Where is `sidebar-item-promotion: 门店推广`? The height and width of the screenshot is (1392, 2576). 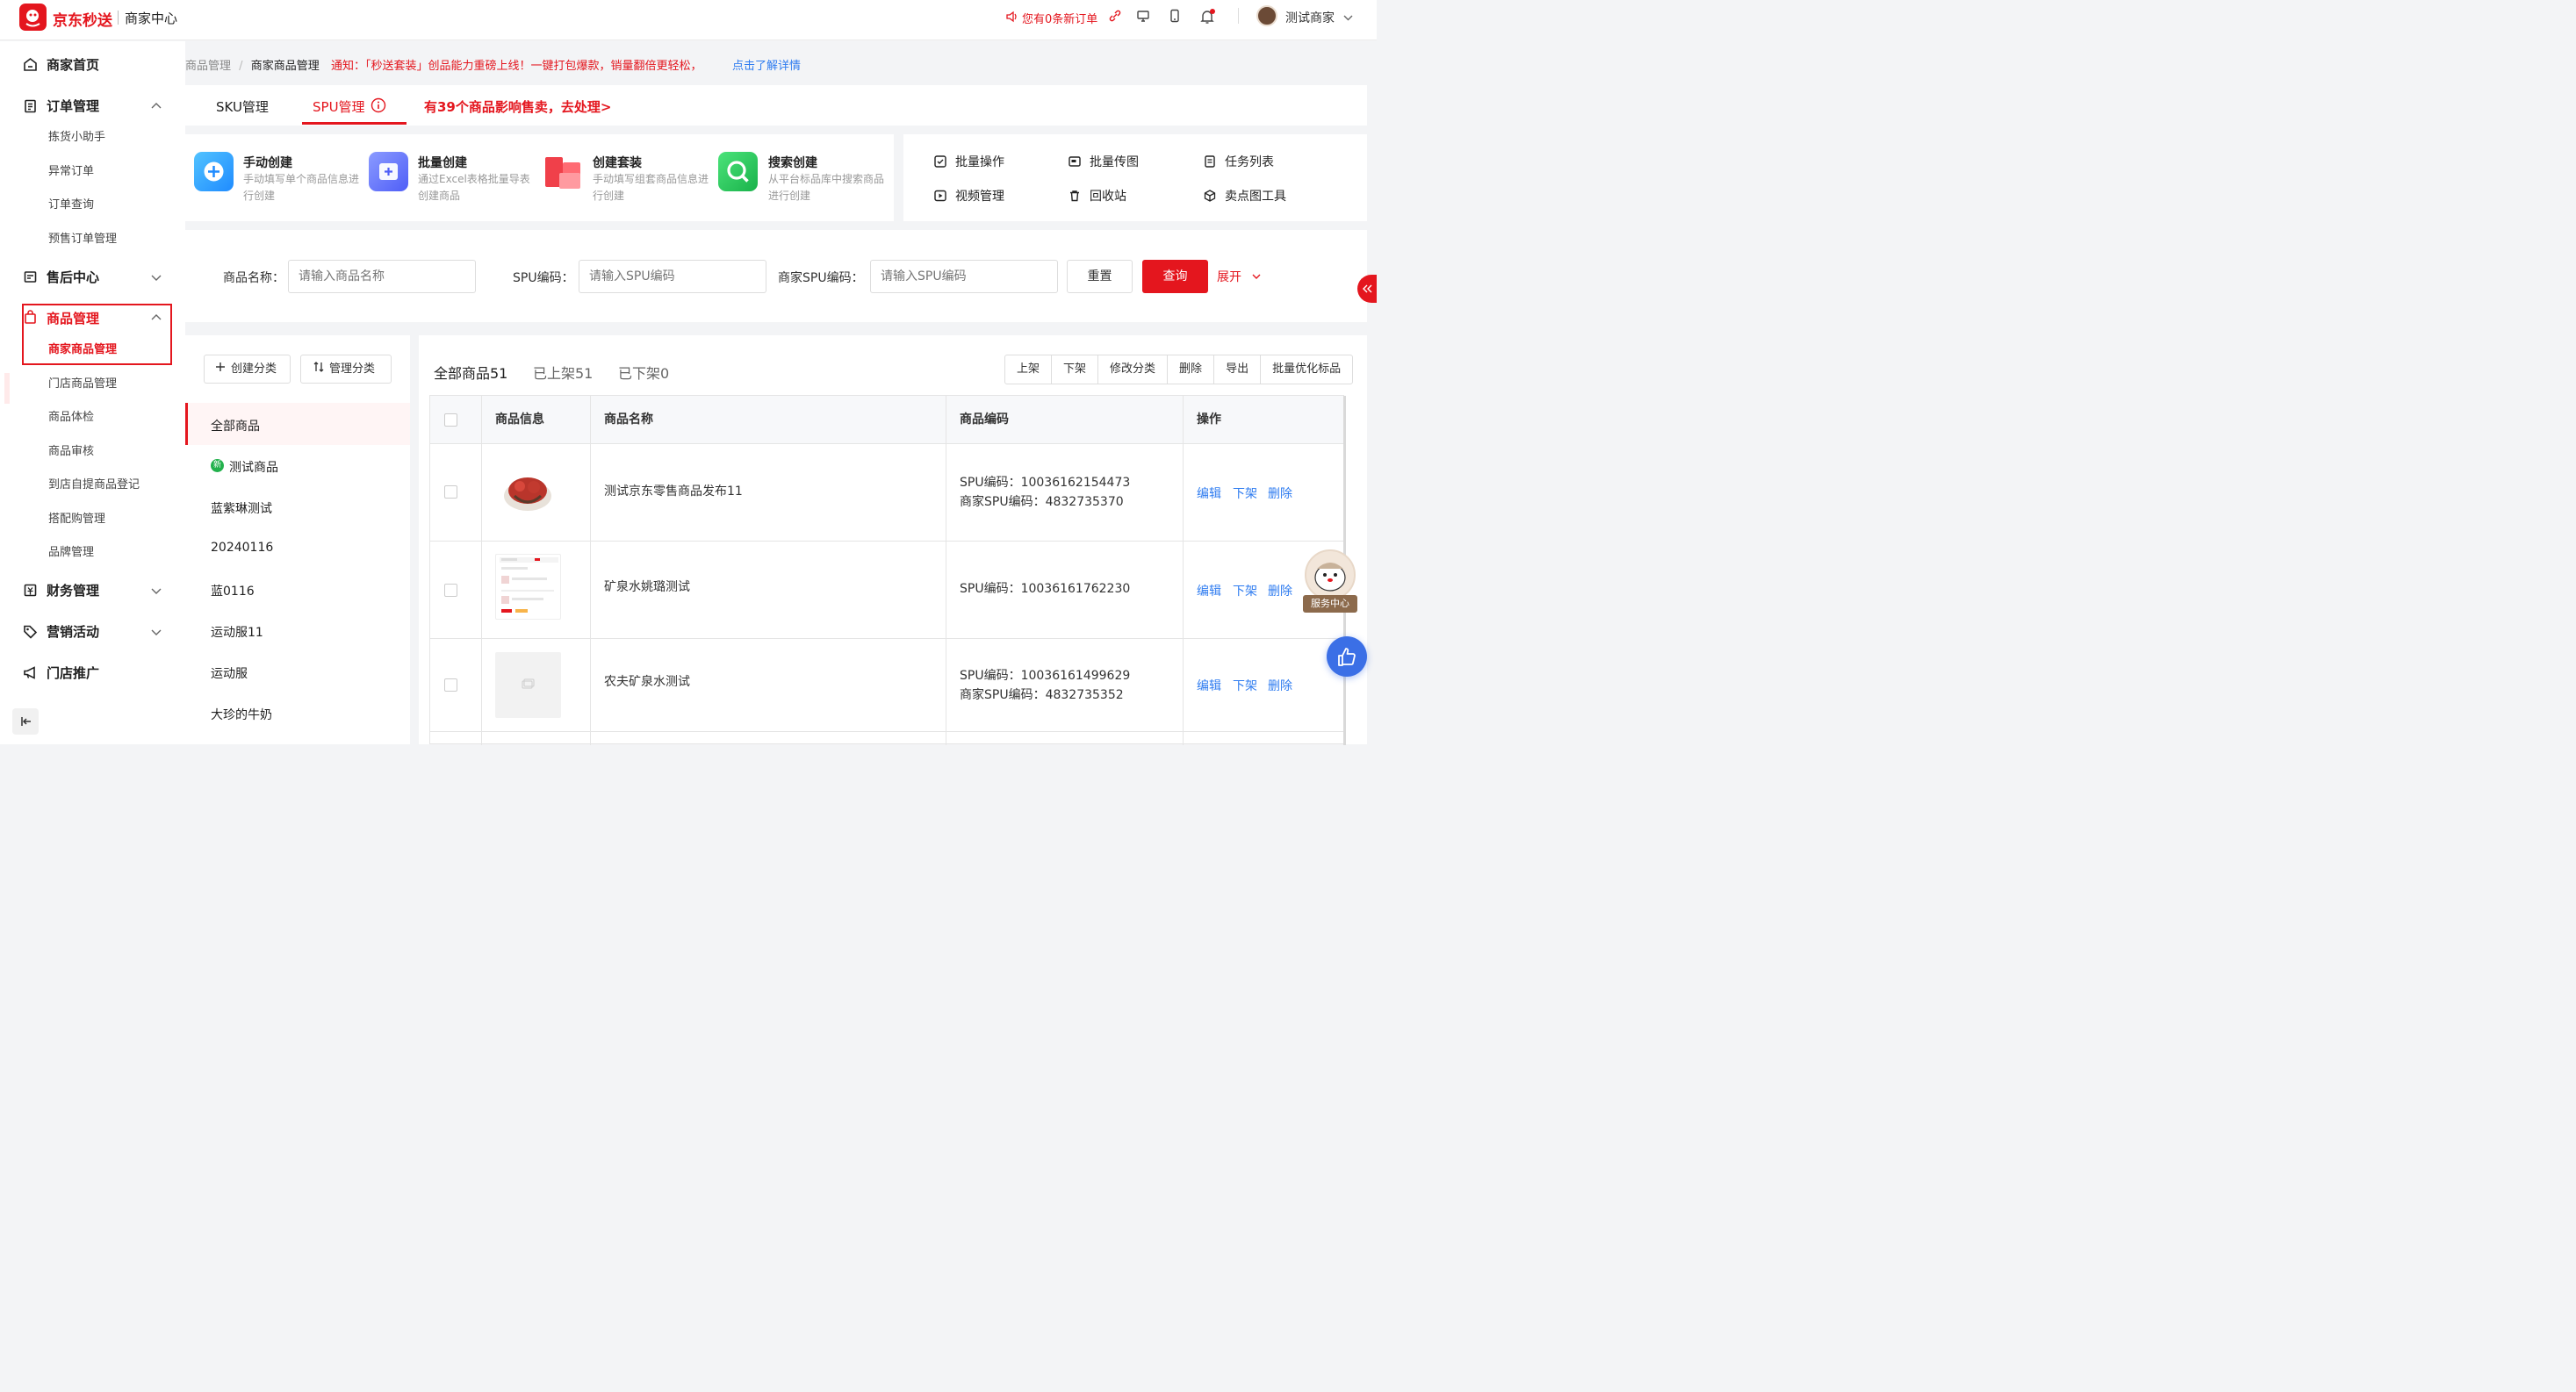
sidebar-item-promotion: 门店推广 is located at coordinates (73, 673).